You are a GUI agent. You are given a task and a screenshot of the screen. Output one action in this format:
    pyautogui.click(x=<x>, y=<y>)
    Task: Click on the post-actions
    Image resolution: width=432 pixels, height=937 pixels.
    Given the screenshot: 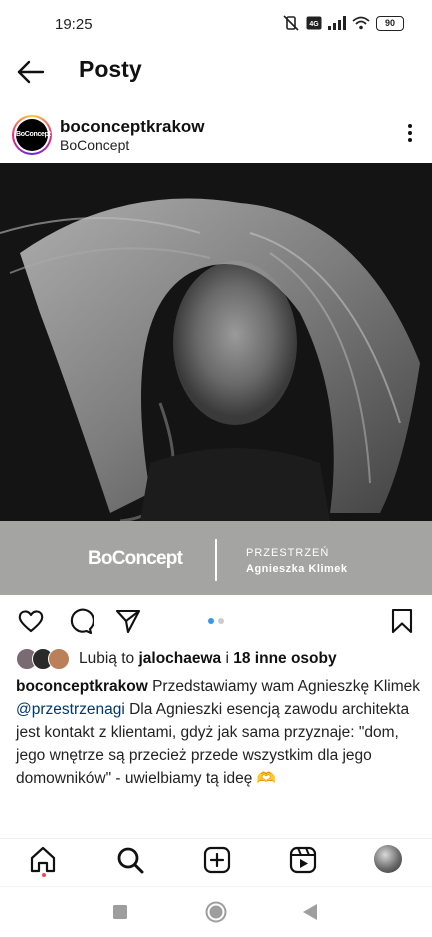 What is the action you would take?
    pyautogui.click(x=216, y=621)
    